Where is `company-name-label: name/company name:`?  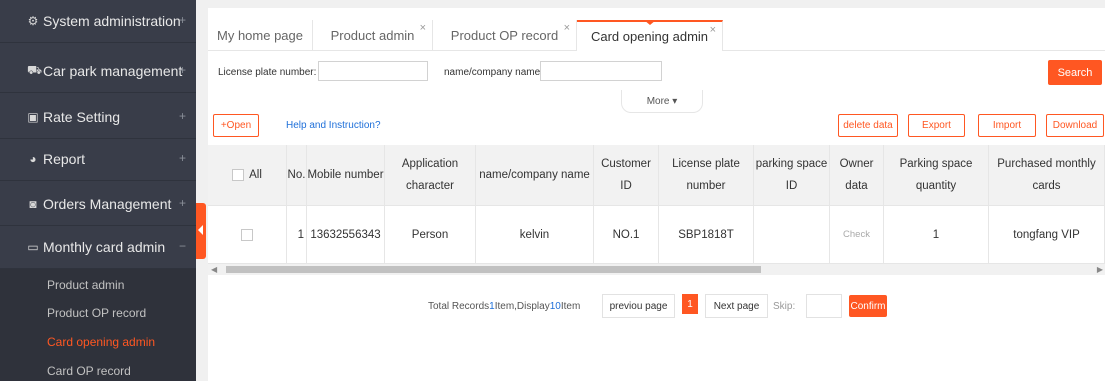 company-name-label: name/company name: is located at coordinates (493, 72).